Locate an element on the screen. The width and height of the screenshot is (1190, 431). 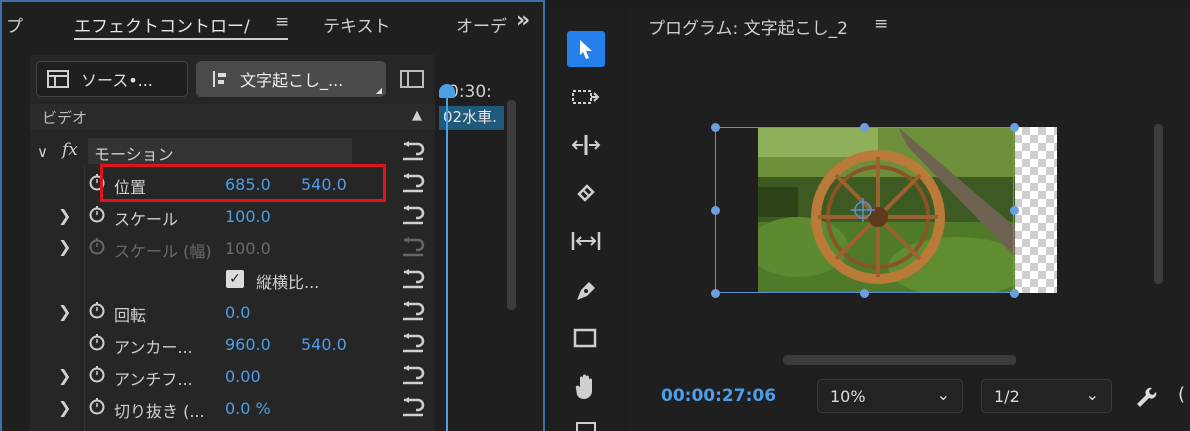
source-clip-icon is located at coordinates (58, 79).